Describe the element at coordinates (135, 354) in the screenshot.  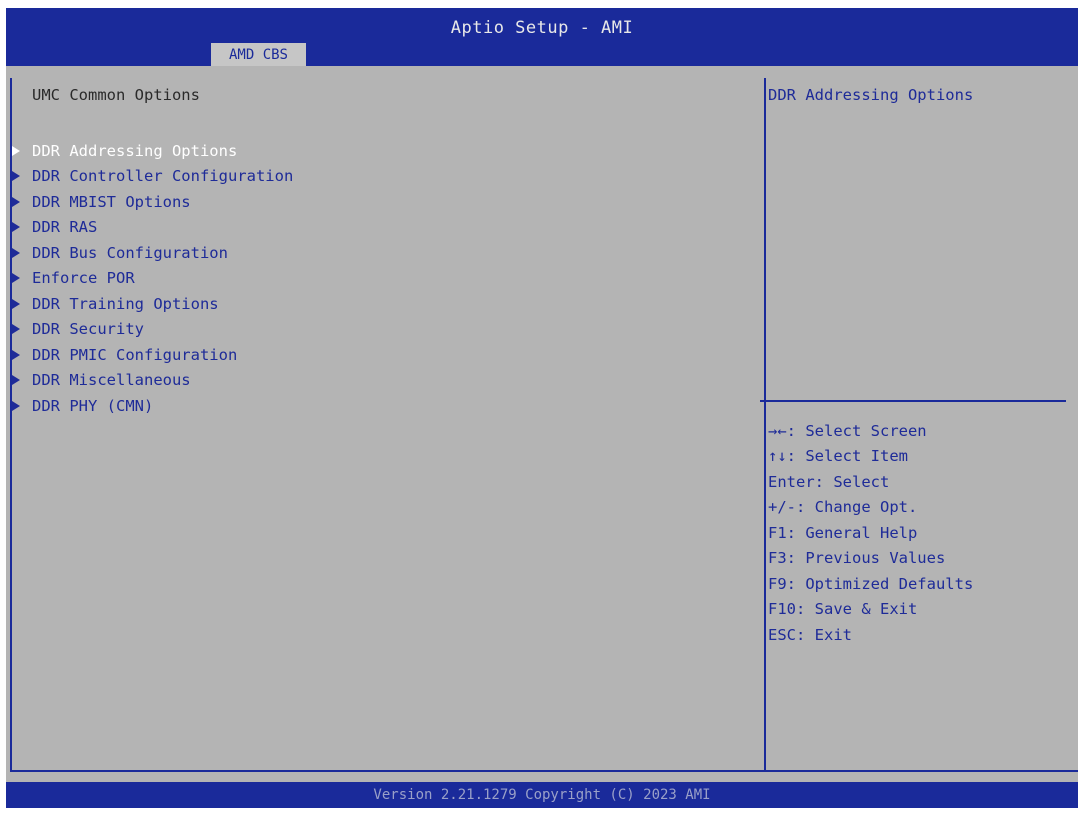
I see `menu-item-label: DDR PMIC Configuration` at that location.